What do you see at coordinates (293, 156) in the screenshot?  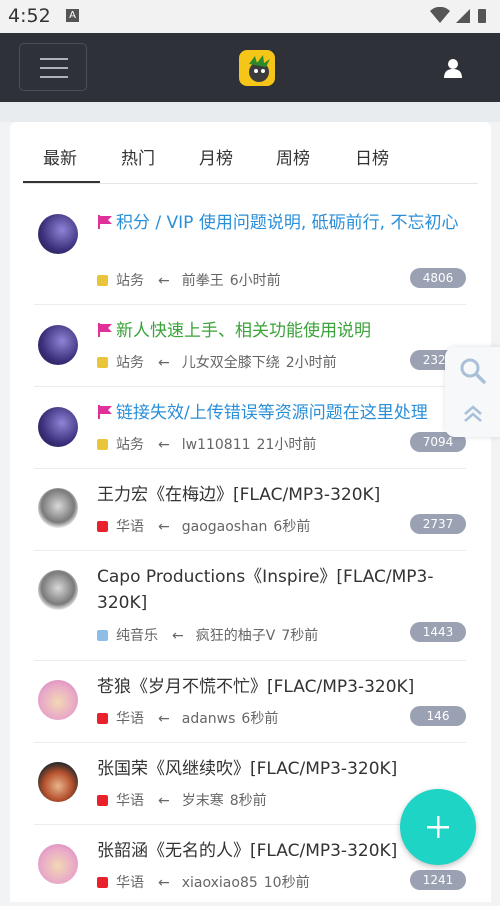 I see `tab-weekly: 周榜` at bounding box center [293, 156].